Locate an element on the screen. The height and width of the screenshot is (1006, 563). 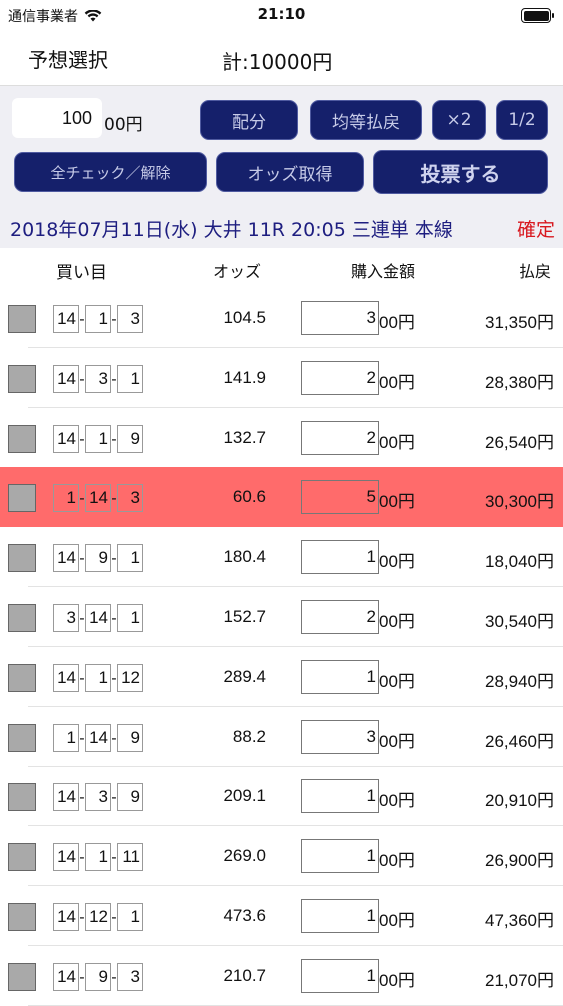
table-row: 14-1-9 132.7 2 00円 26,540円 is located at coordinates (281, 438).